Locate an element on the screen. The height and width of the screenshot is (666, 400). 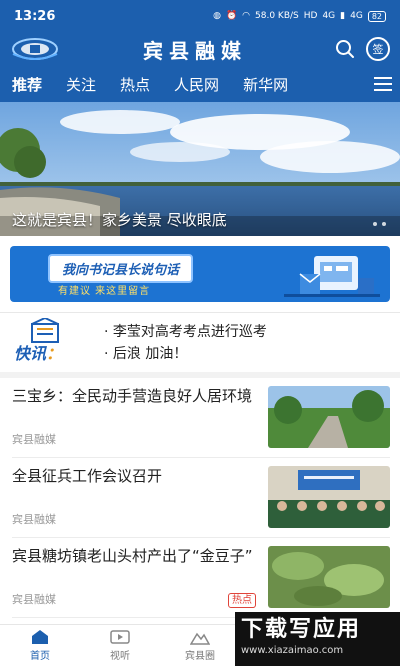
news-item: 三宝乡：全民动手营造良好人居环境 宾县融媒 is located at coordinates (201, 418).